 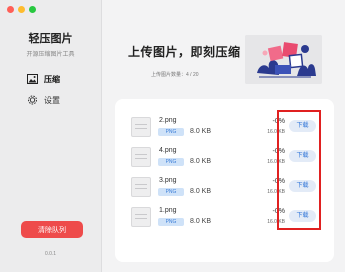 What do you see at coordinates (52, 229) in the screenshot?
I see `clear-queue-button: 清除队列` at bounding box center [52, 229].